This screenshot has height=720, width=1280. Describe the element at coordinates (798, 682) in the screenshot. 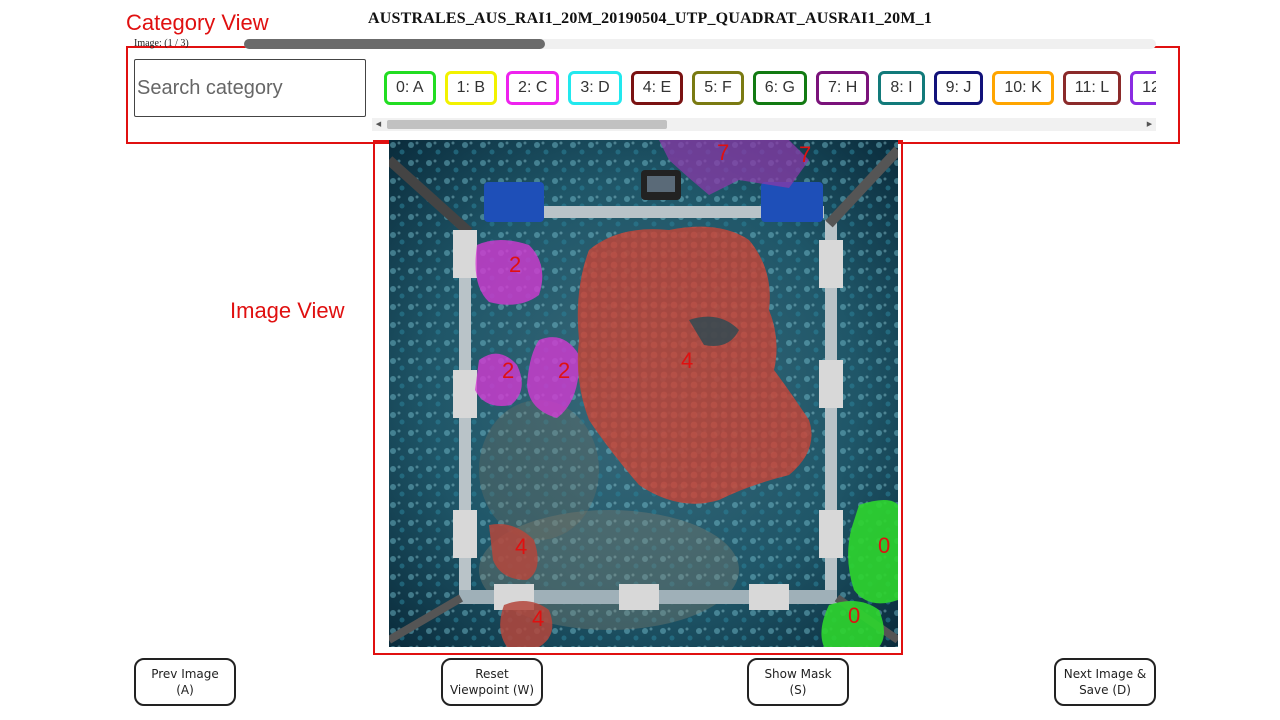

I see `show-mask-button: Show Mask (S)` at that location.